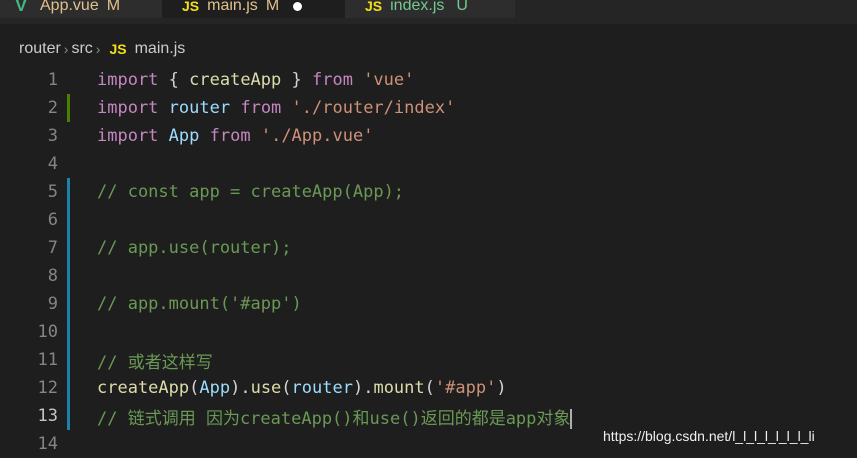 This screenshot has height=458, width=857. What do you see at coordinates (428, 192) in the screenshot?
I see `code-line: 5 // const app = createApp(App);` at bounding box center [428, 192].